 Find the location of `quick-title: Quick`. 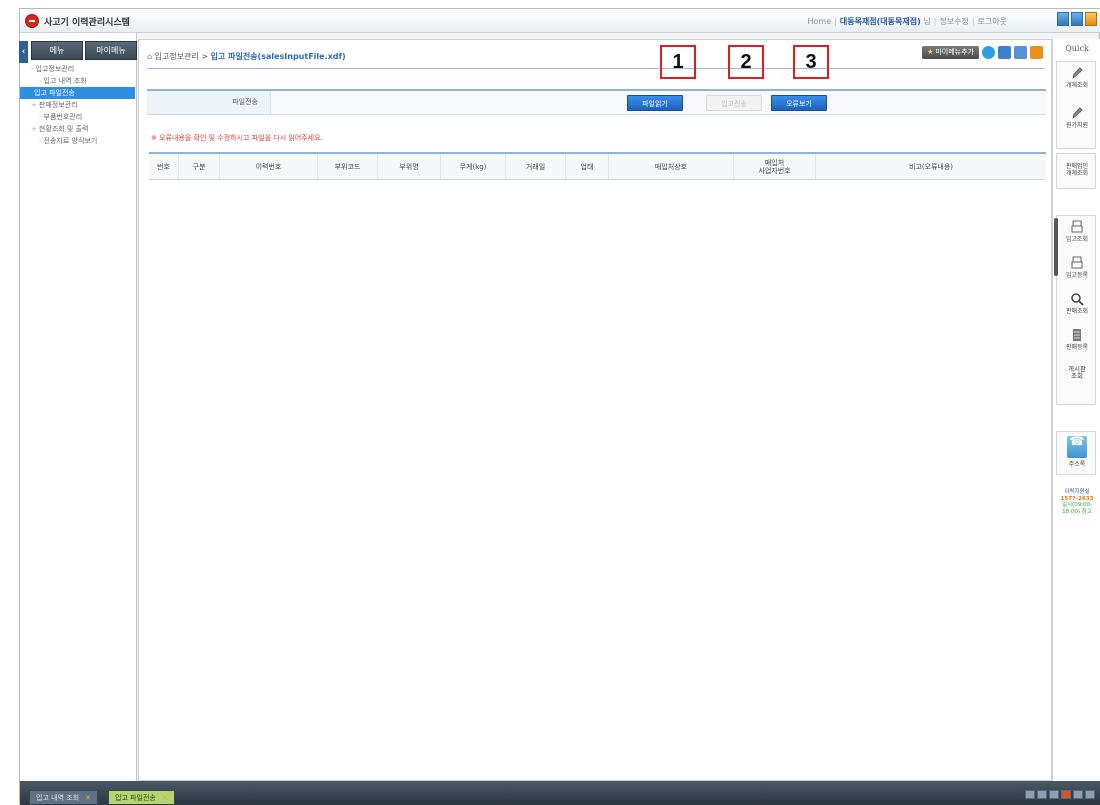

quick-title: Quick is located at coordinates (1077, 48).